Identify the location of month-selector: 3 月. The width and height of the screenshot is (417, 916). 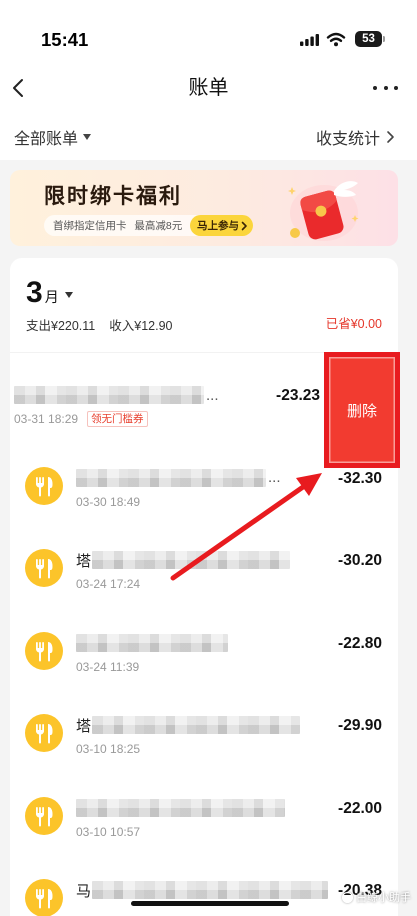
(49, 293).